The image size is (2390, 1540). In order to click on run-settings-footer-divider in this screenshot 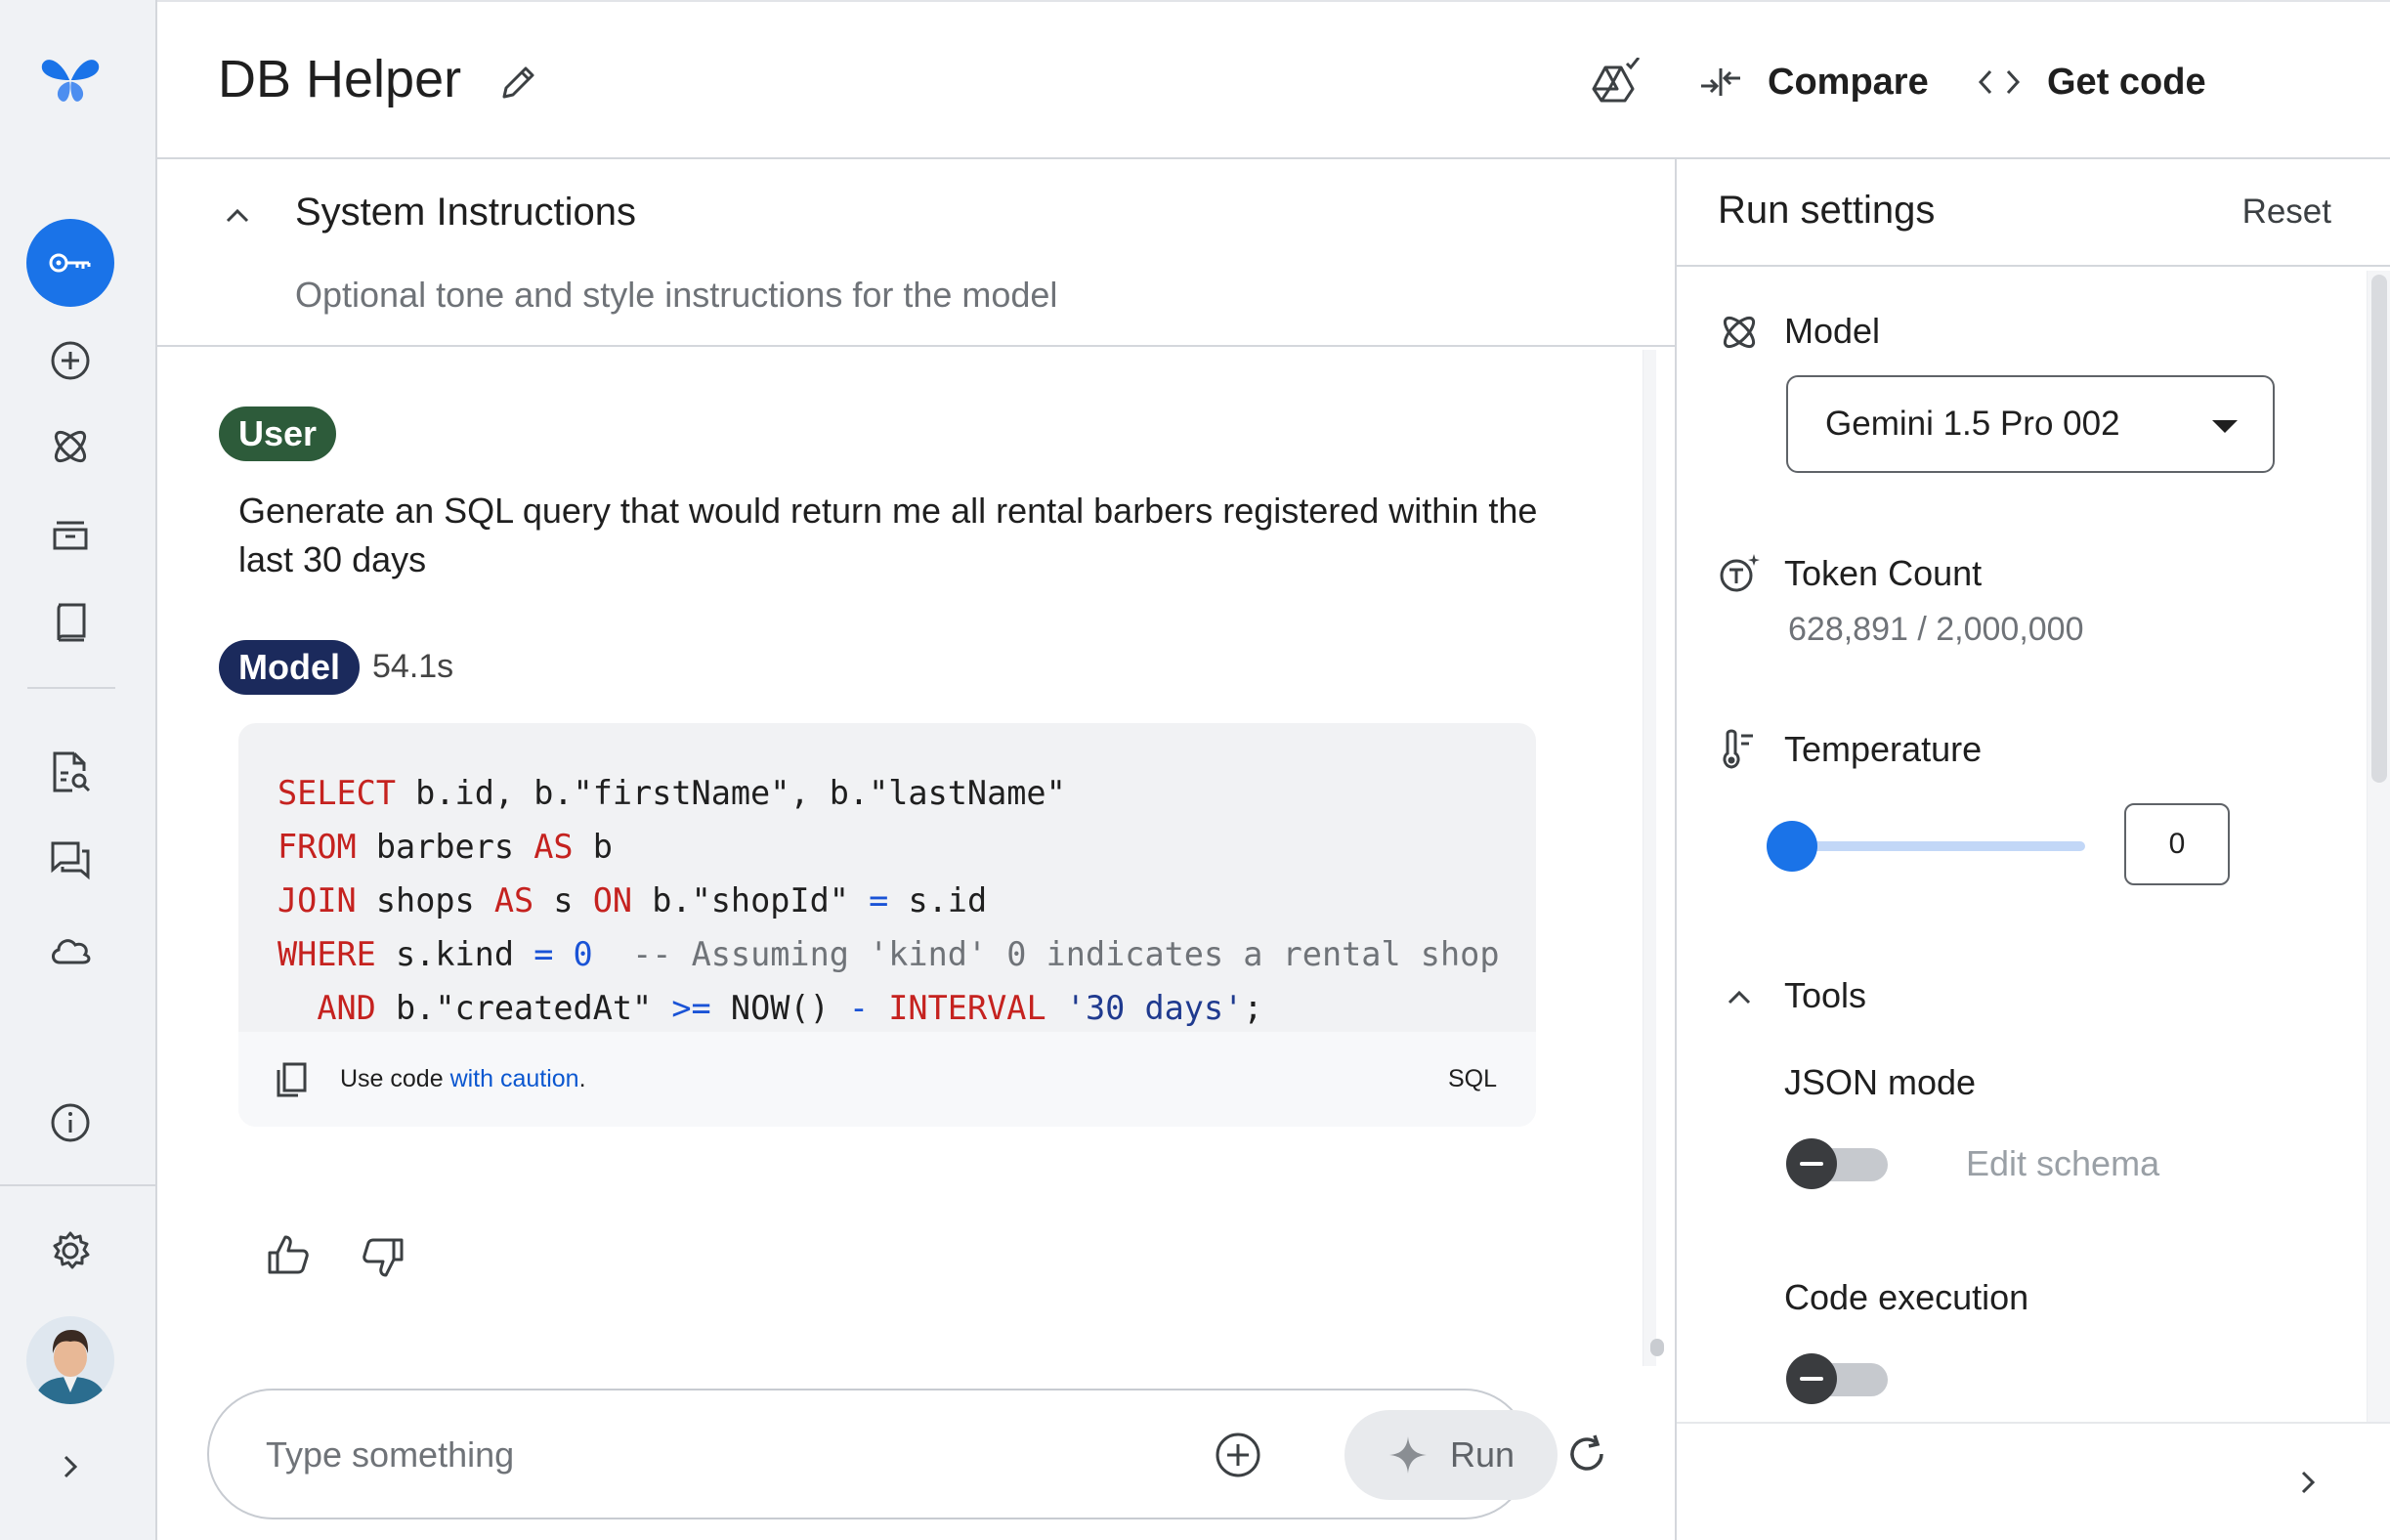, I will do `click(2033, 1423)`.